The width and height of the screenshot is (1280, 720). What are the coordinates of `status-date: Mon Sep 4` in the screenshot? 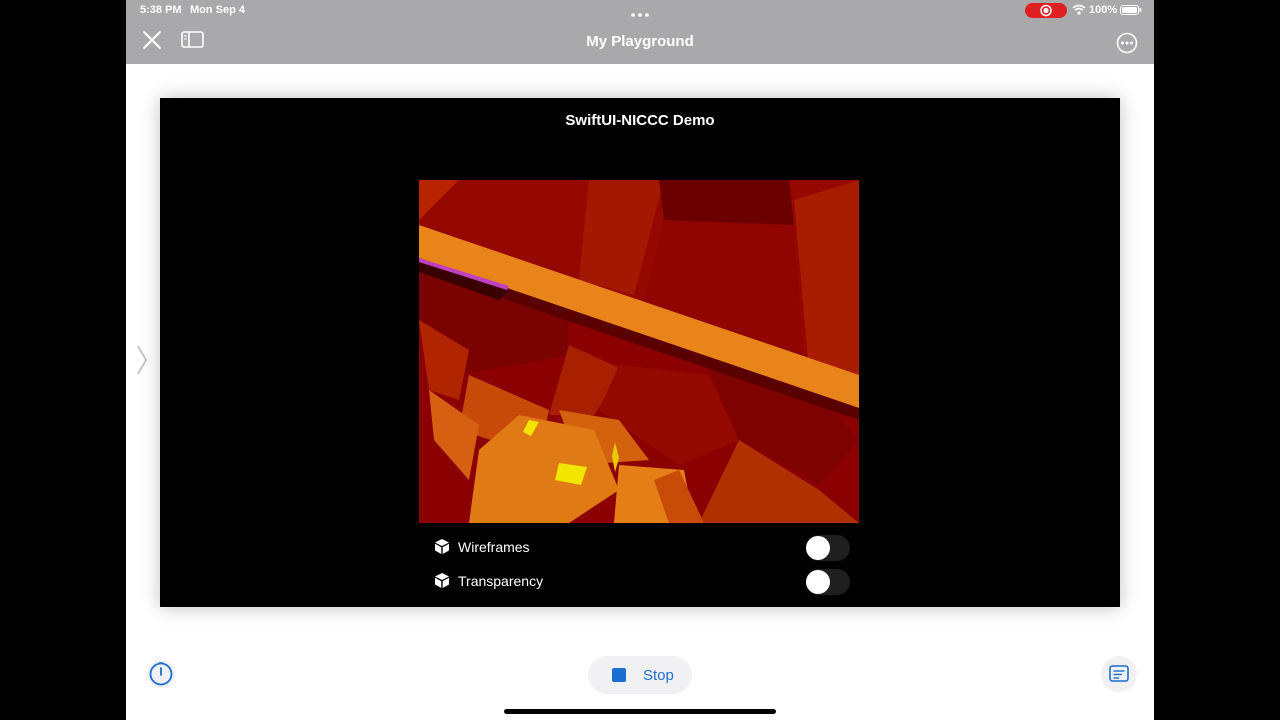 It's located at (218, 10).